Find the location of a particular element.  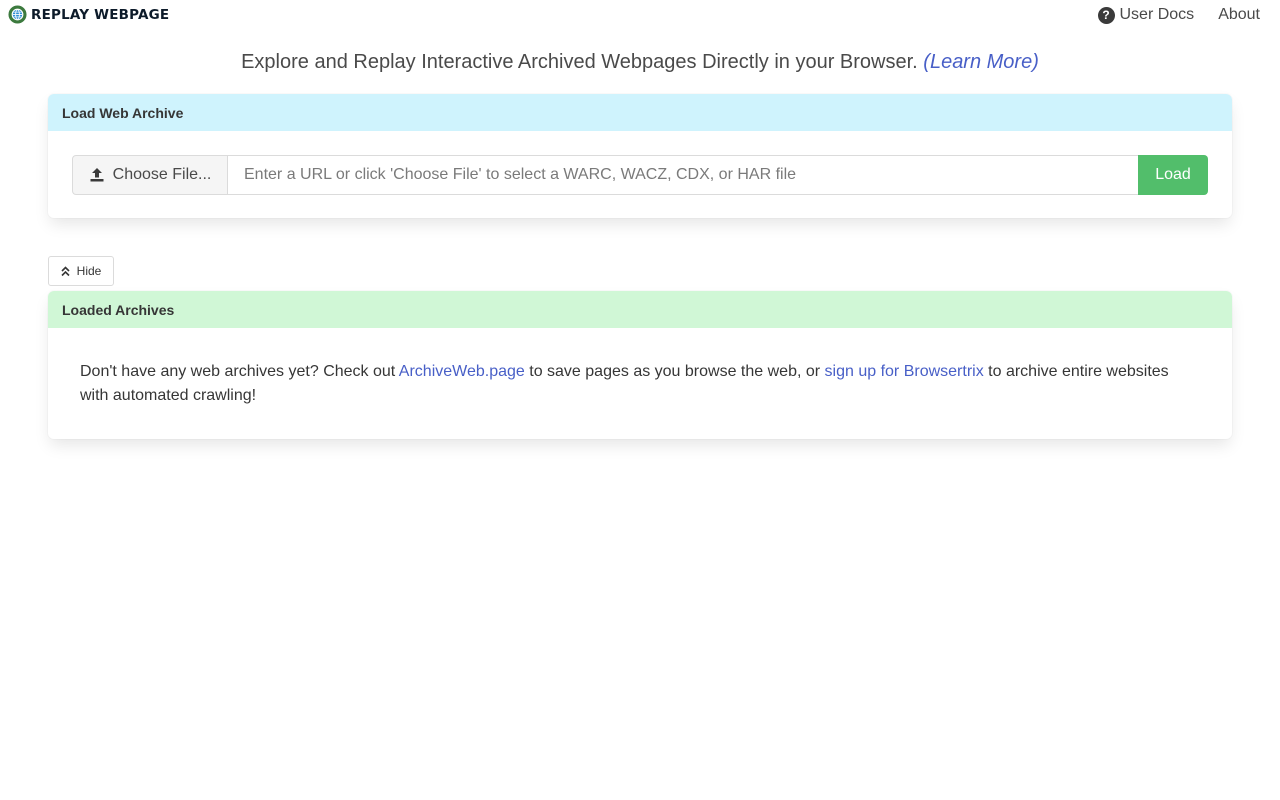

load-form: Choose File... Load is located at coordinates (640, 175).